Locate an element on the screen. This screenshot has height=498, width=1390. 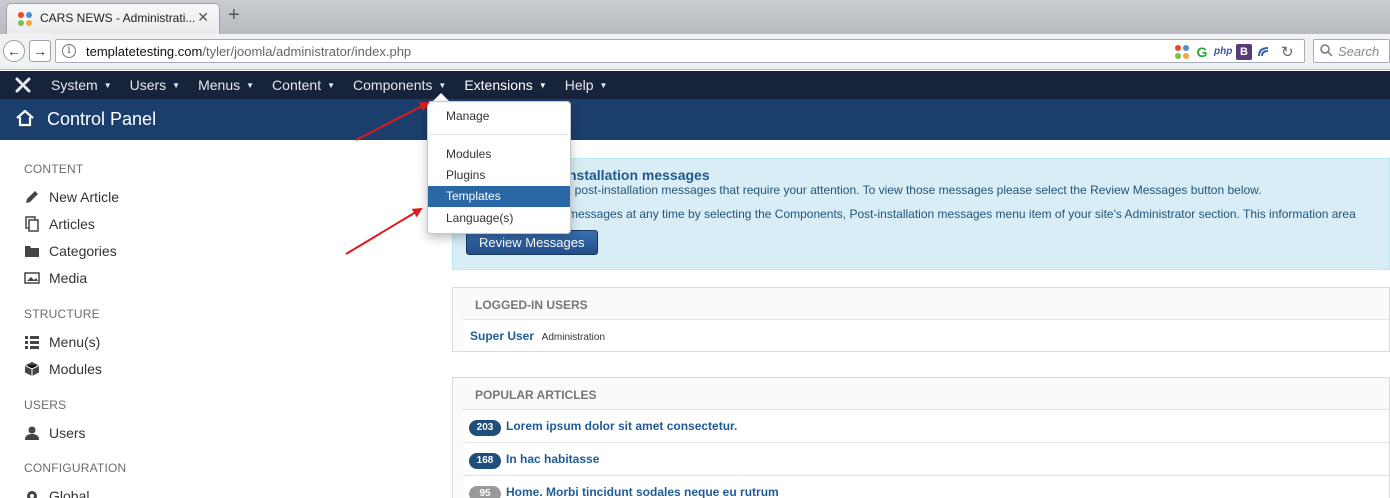
menu-users-label: Users is located at coordinates (148, 85).